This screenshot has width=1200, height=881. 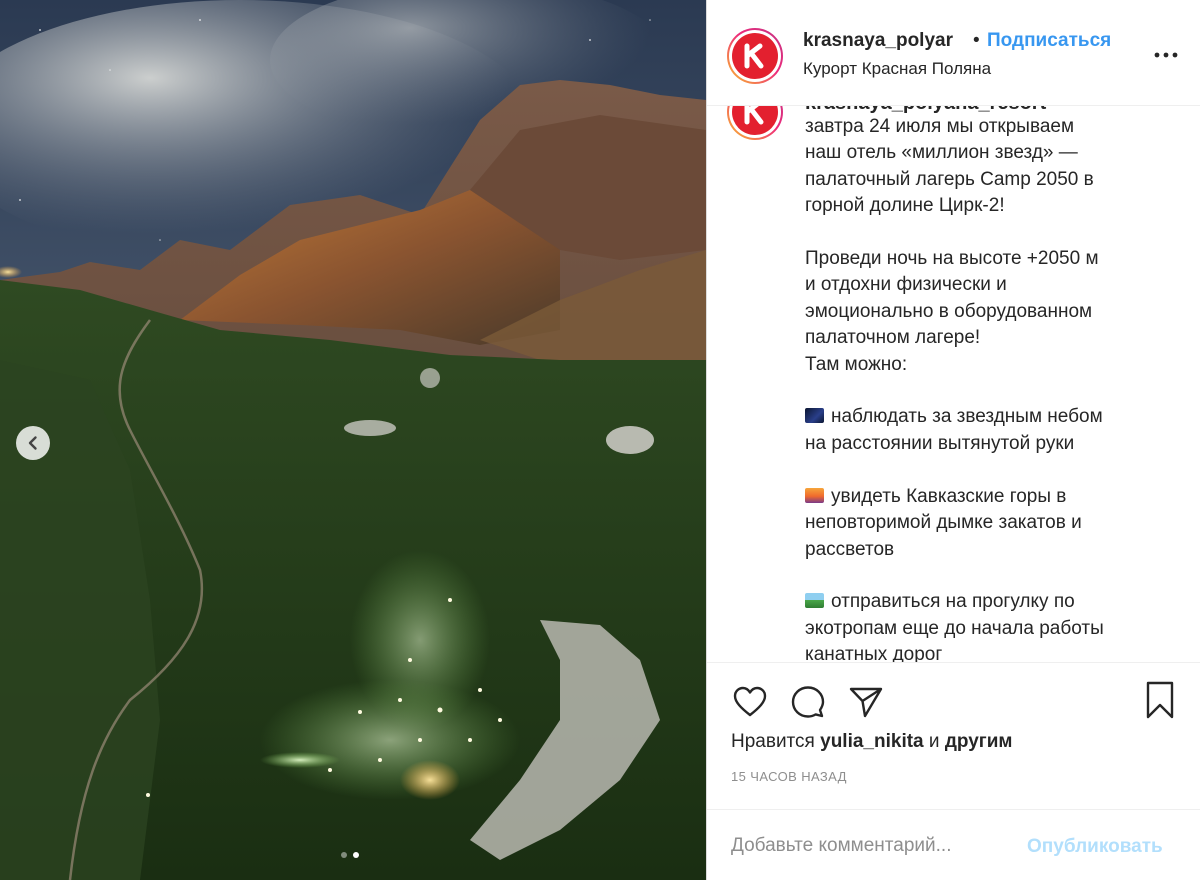 I want to click on caption-line: палаточный лагерь Camp 2050 в, so click(x=949, y=179).